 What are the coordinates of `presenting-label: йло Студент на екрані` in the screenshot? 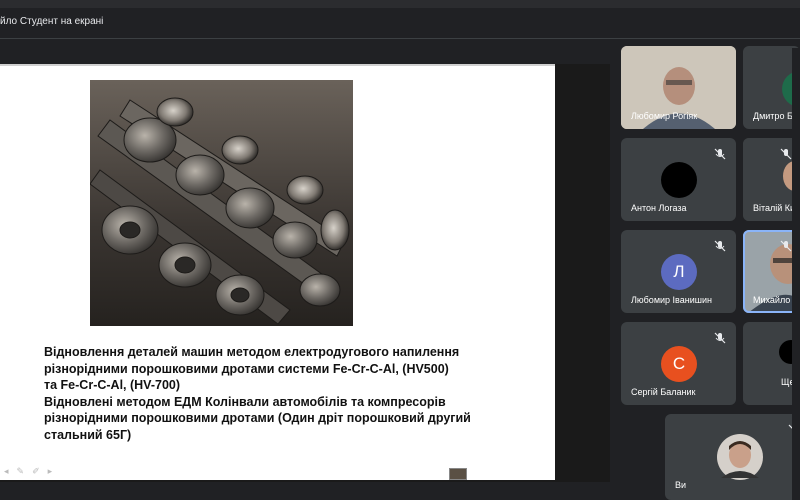 It's located at (52, 21).